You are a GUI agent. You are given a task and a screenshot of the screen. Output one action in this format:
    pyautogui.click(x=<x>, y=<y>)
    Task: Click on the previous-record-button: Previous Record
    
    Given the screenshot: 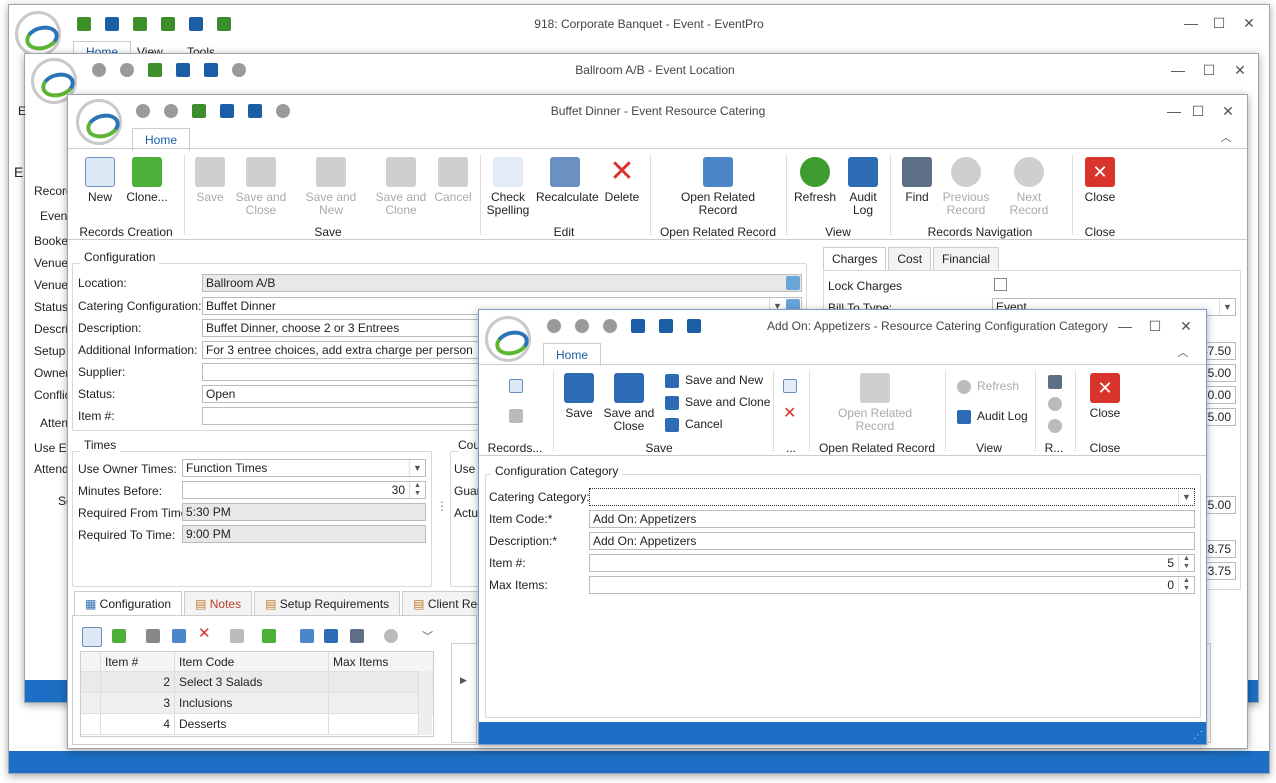 What is the action you would take?
    pyautogui.click(x=966, y=187)
    